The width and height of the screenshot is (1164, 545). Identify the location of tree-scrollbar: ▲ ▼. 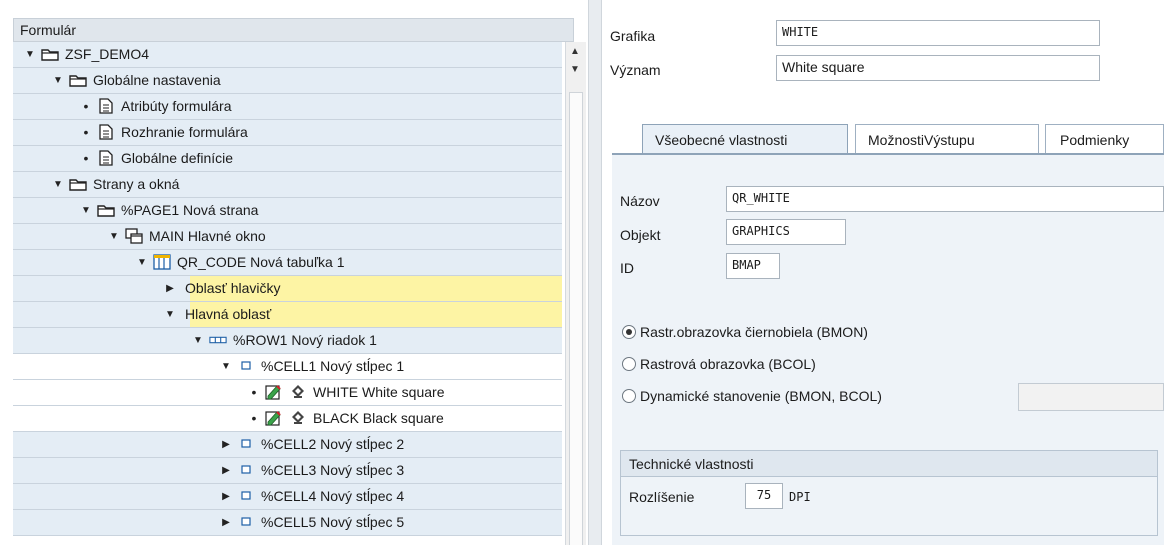
(575, 293).